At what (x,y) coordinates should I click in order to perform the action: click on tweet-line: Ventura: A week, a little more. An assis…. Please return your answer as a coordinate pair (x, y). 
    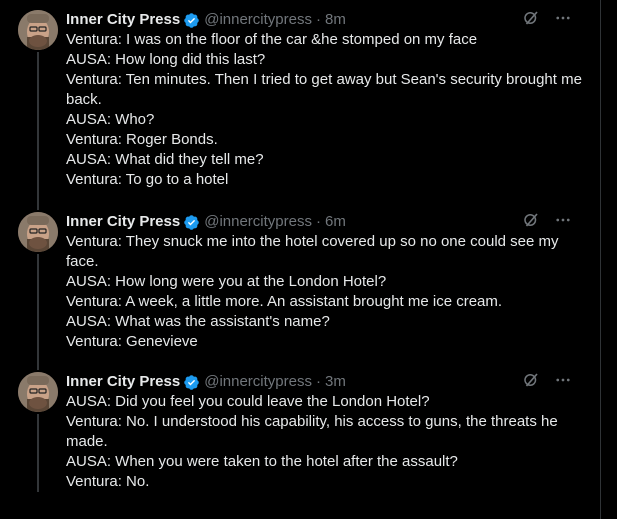
    Looking at the image, I should click on (284, 301).